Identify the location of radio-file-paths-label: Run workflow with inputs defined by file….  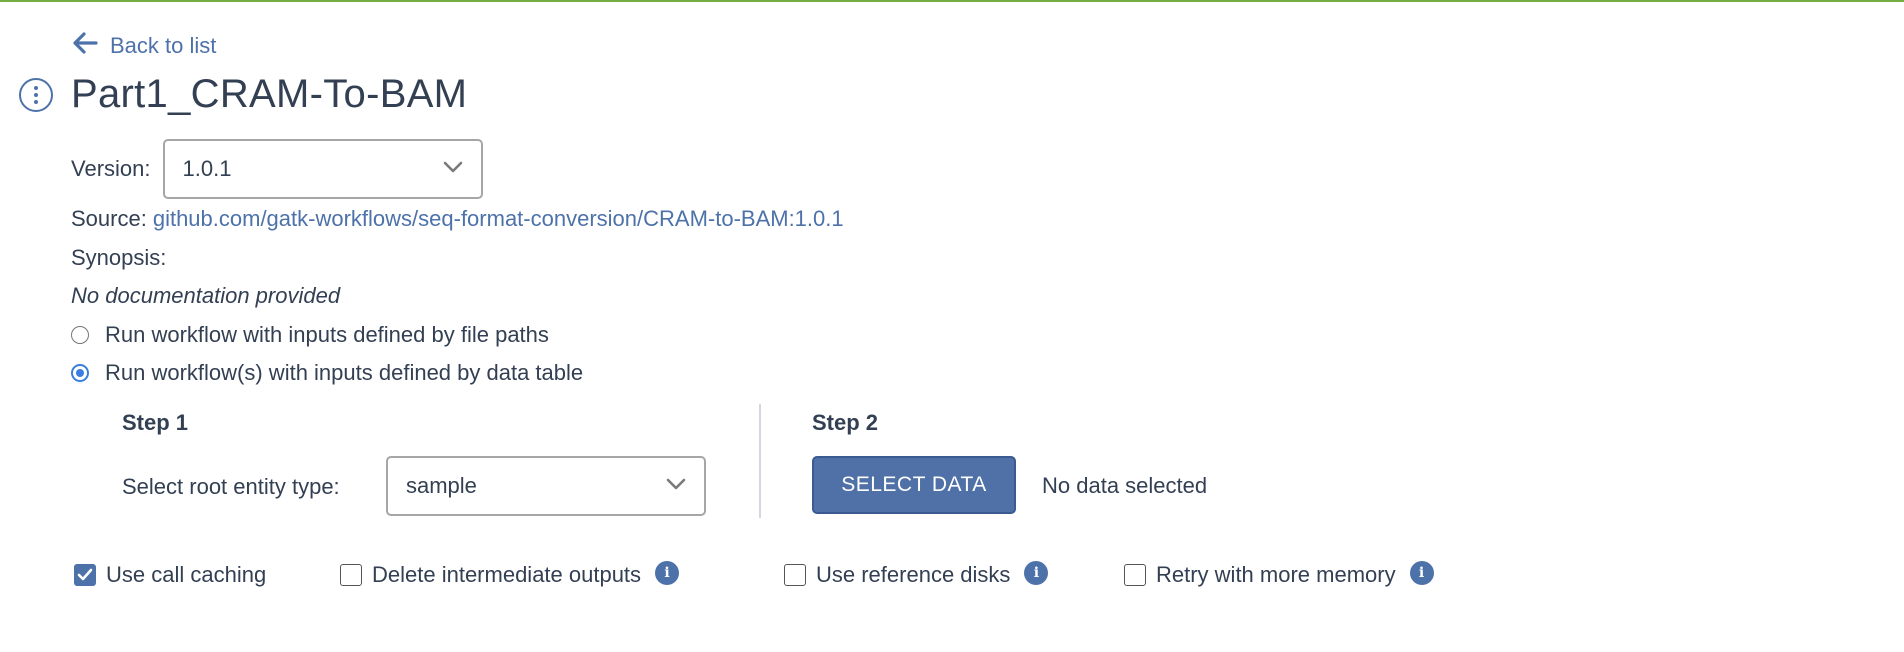
(327, 334).